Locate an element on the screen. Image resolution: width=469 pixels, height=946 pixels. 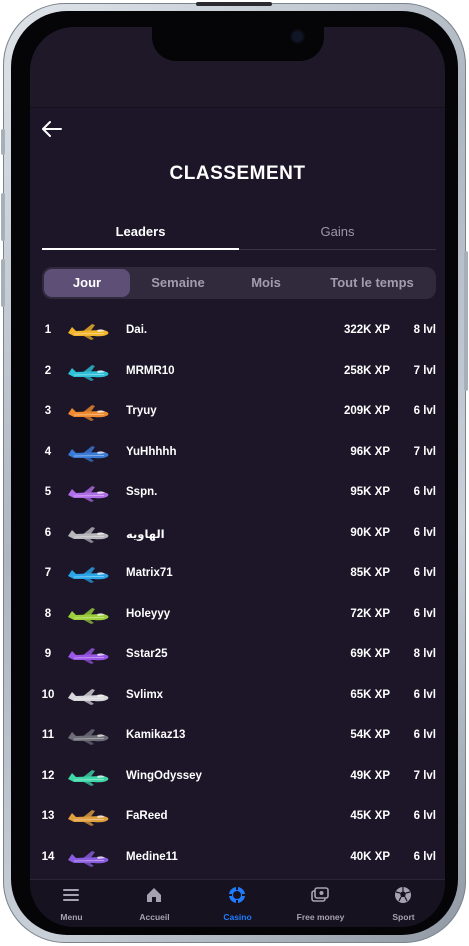
top-edge-detail is located at coordinates (234, 4).